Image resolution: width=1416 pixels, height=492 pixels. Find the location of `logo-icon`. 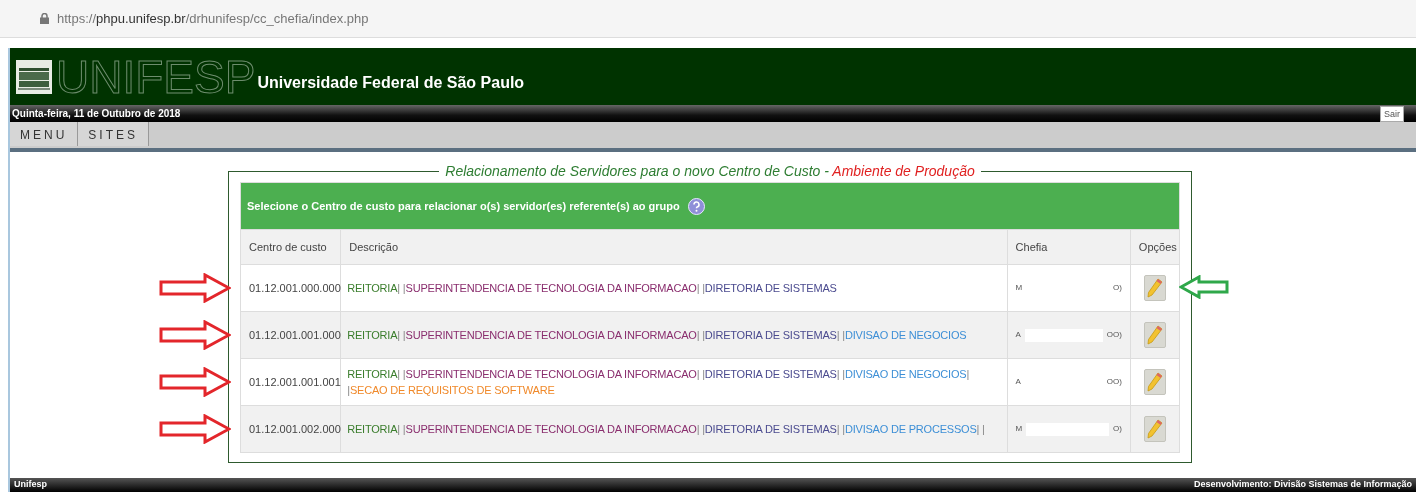

logo-icon is located at coordinates (34, 76).